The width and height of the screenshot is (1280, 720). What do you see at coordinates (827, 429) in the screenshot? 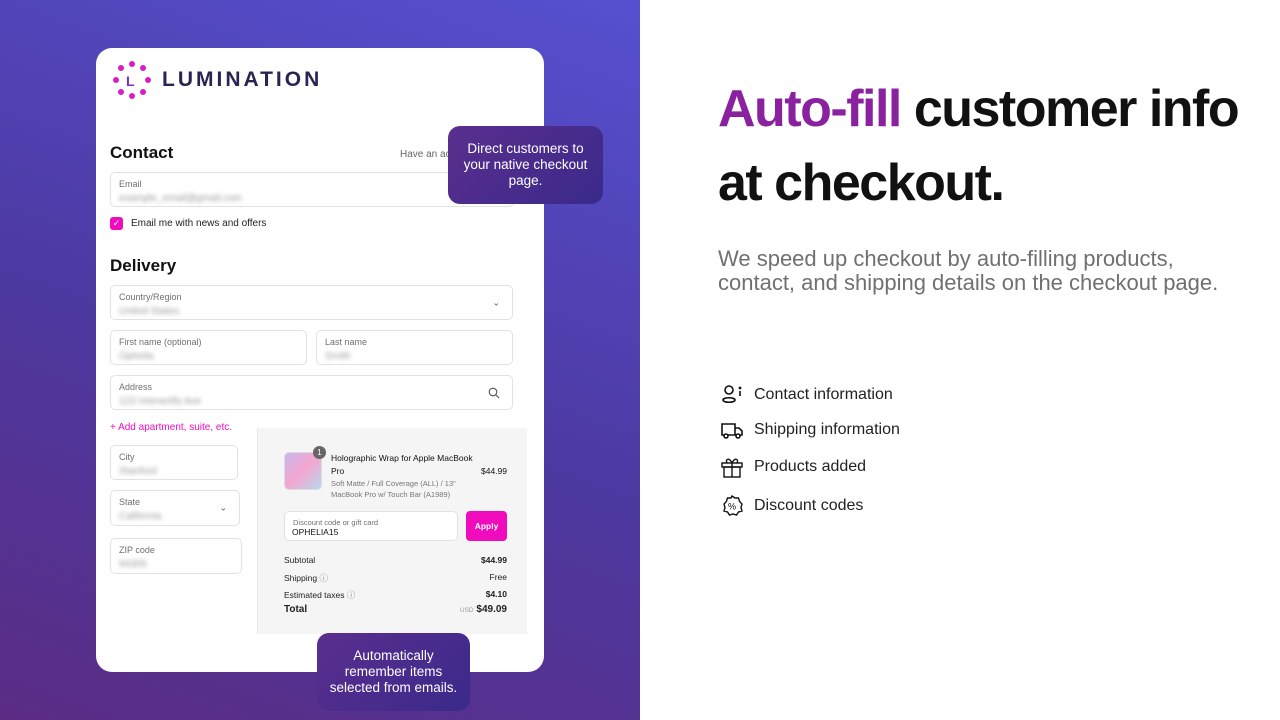
I see `feature-label: Shipping information` at bounding box center [827, 429].